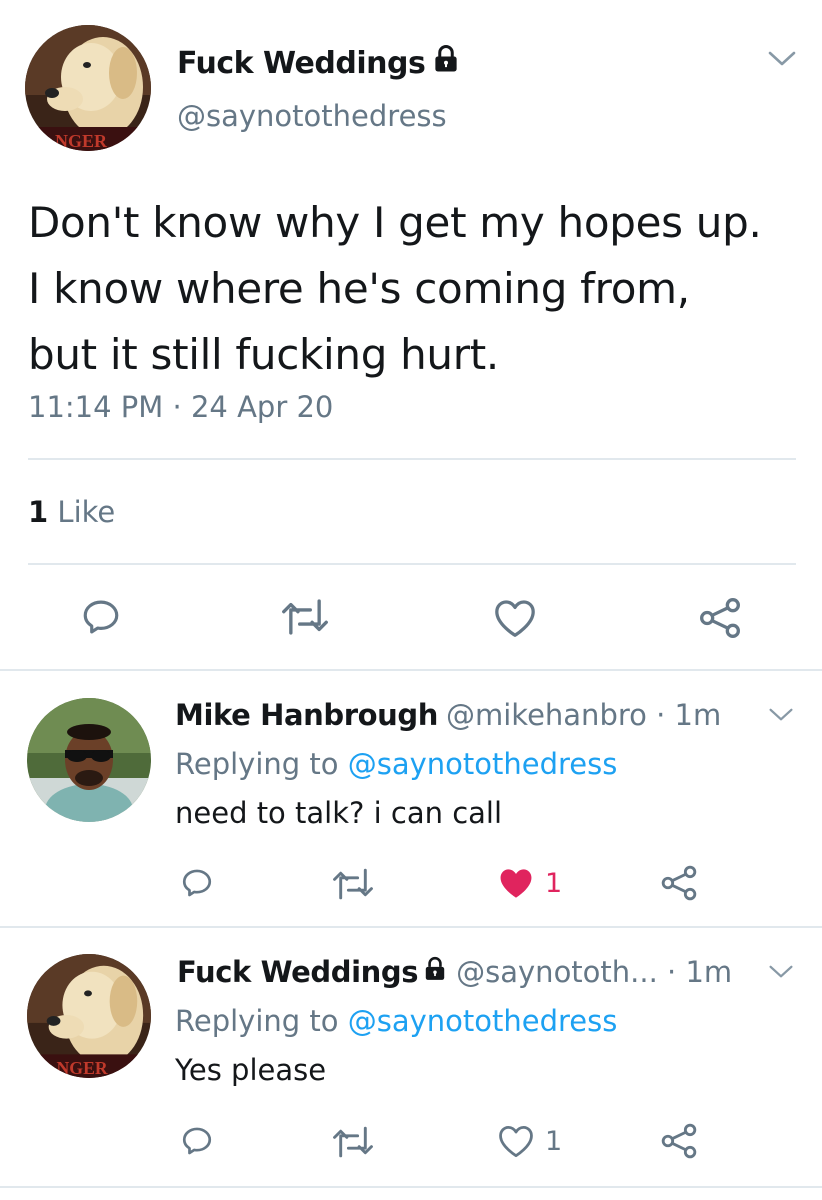 This screenshot has width=822, height=1200. I want to click on man-avatar-image, so click(89, 760).